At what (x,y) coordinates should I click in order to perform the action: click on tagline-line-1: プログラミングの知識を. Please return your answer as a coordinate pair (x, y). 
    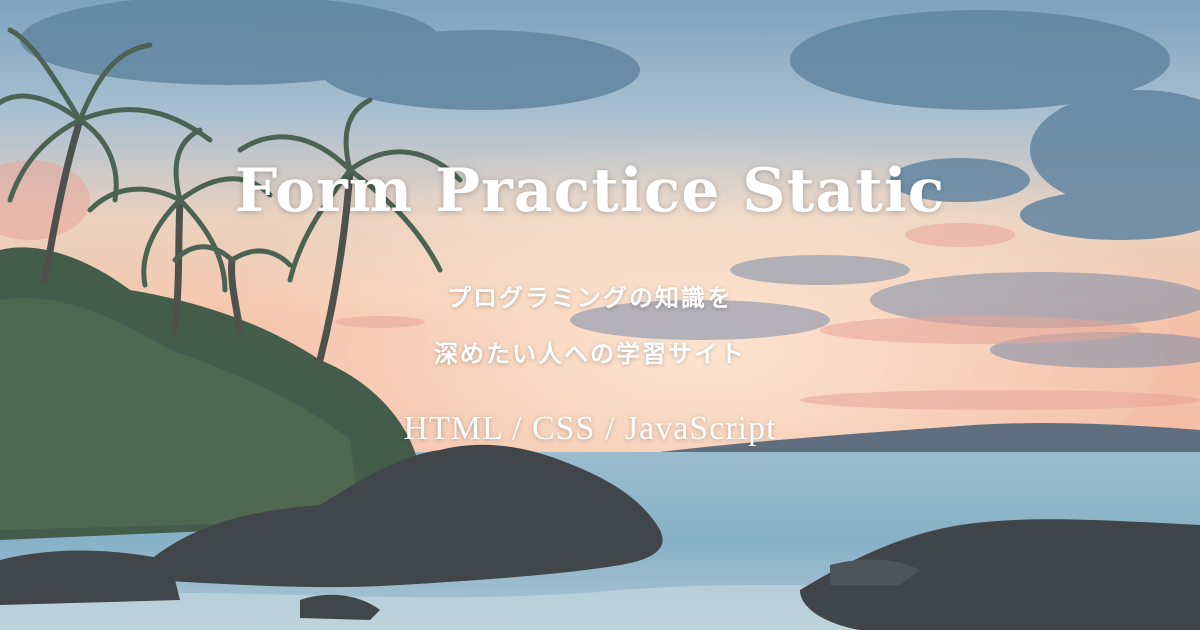
    Looking at the image, I should click on (590, 298).